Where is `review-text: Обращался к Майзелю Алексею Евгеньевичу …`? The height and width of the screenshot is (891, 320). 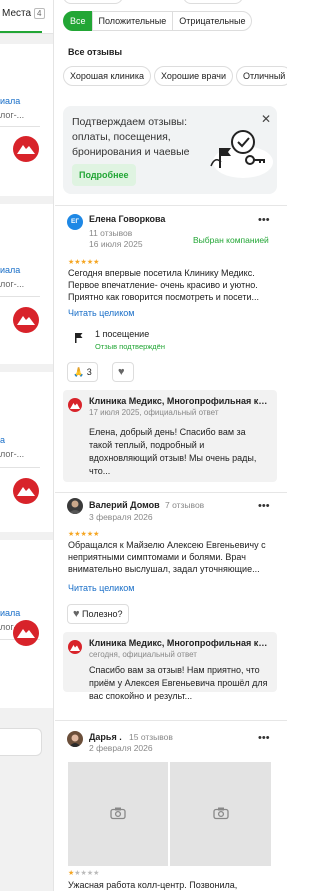
review-text: Обращался к Майзелю Алексею Евгеньевичу … is located at coordinates (167, 557).